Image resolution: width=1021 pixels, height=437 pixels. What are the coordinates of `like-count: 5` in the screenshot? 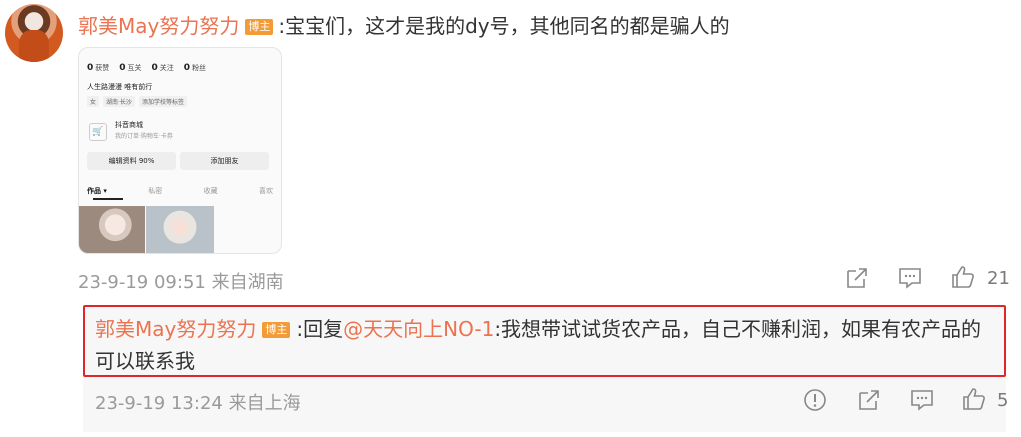 It's located at (1003, 400).